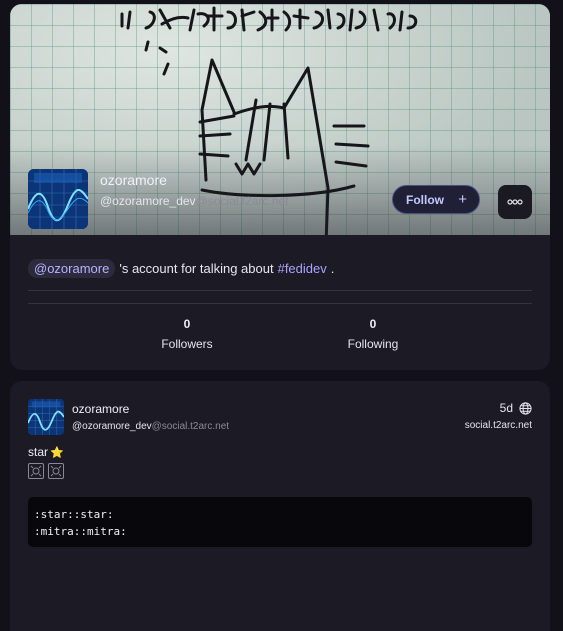 Image resolution: width=563 pixels, height=631 pixels. I want to click on bio-divider-bottom, so click(280, 303).